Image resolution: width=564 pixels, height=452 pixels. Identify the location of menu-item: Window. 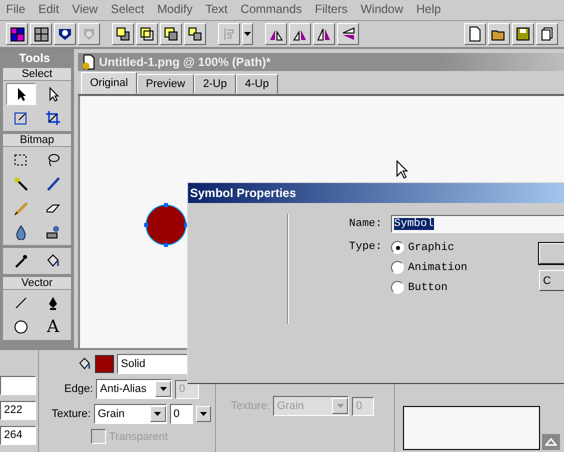
(382, 10).